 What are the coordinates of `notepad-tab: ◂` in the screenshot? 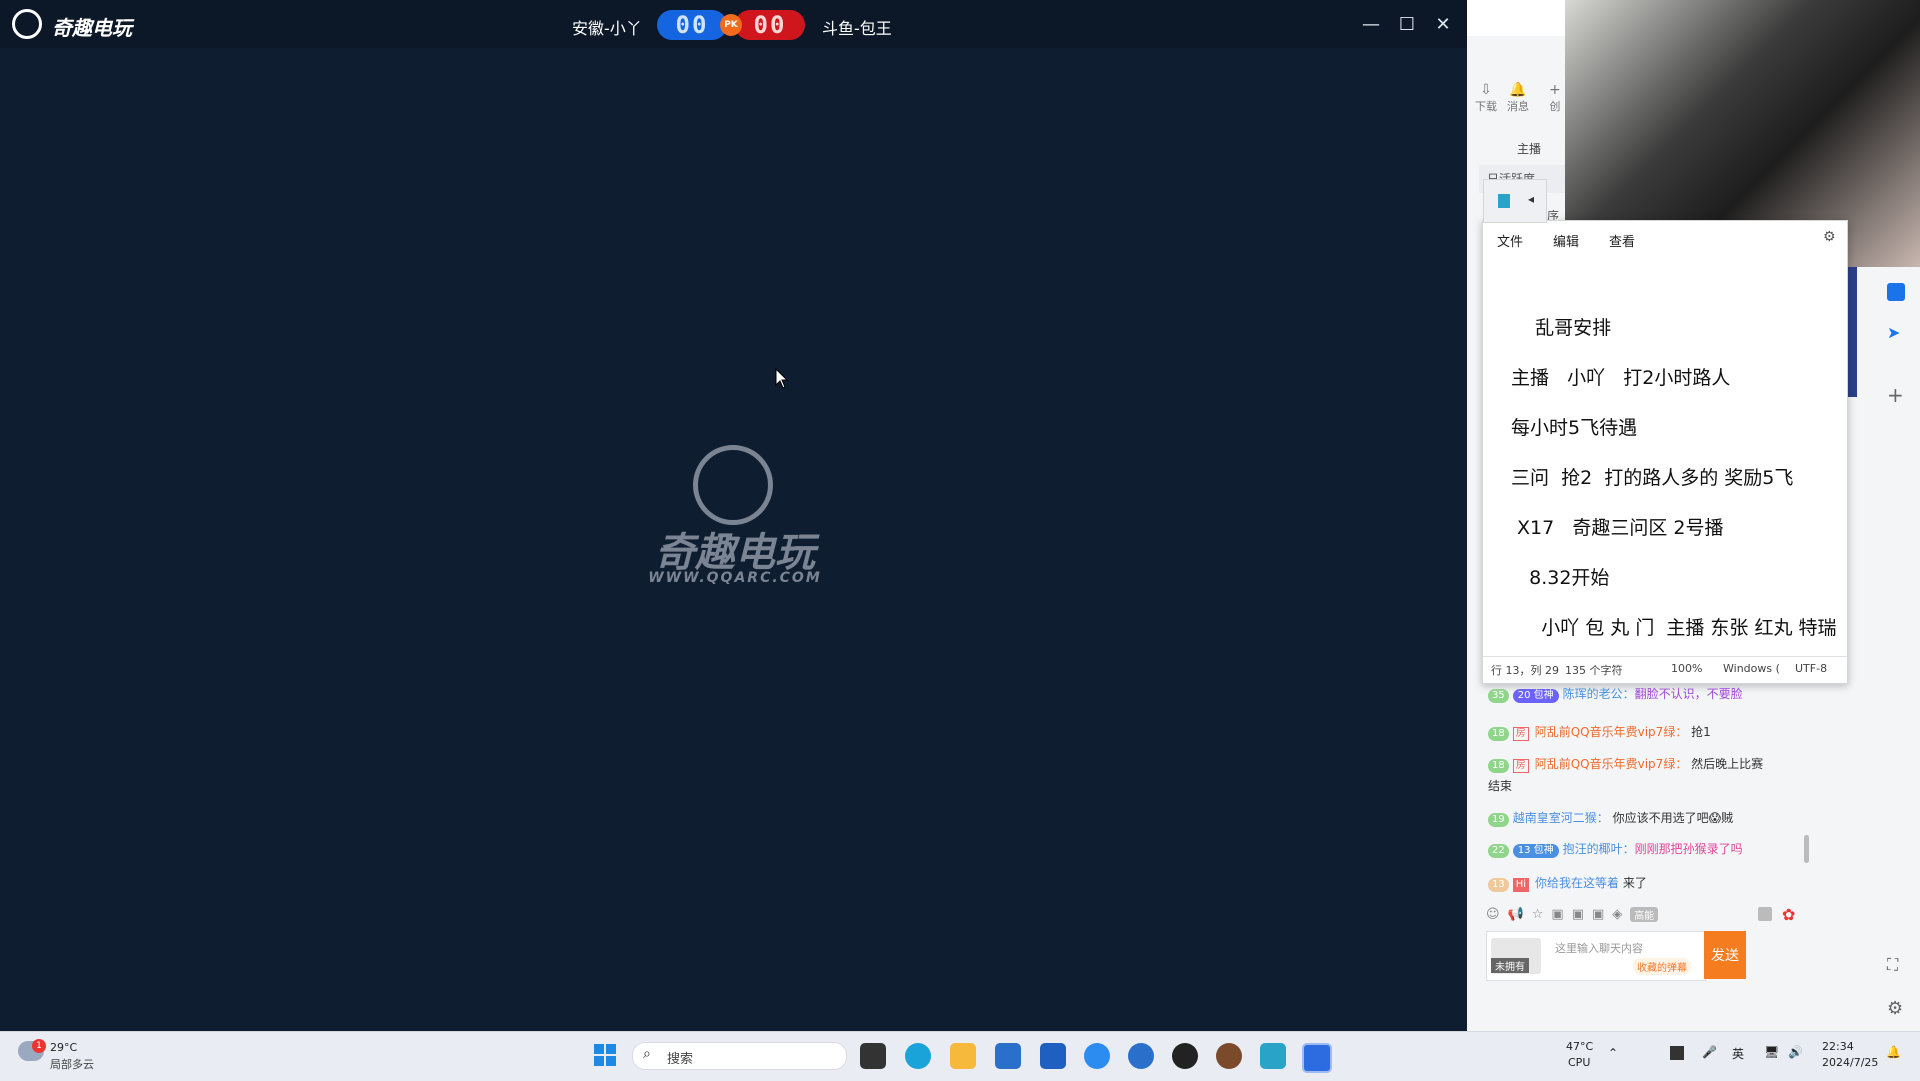 It's located at (1515, 201).